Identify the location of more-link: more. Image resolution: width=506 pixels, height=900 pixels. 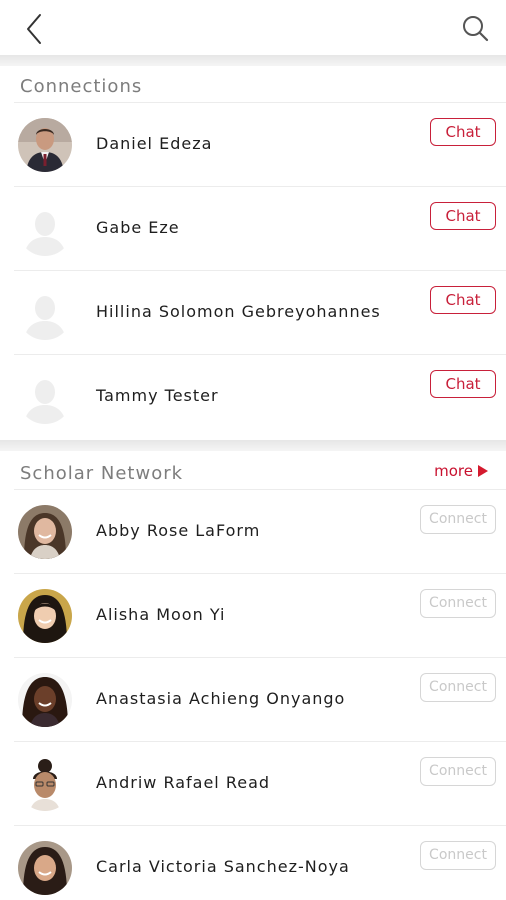
(461, 471).